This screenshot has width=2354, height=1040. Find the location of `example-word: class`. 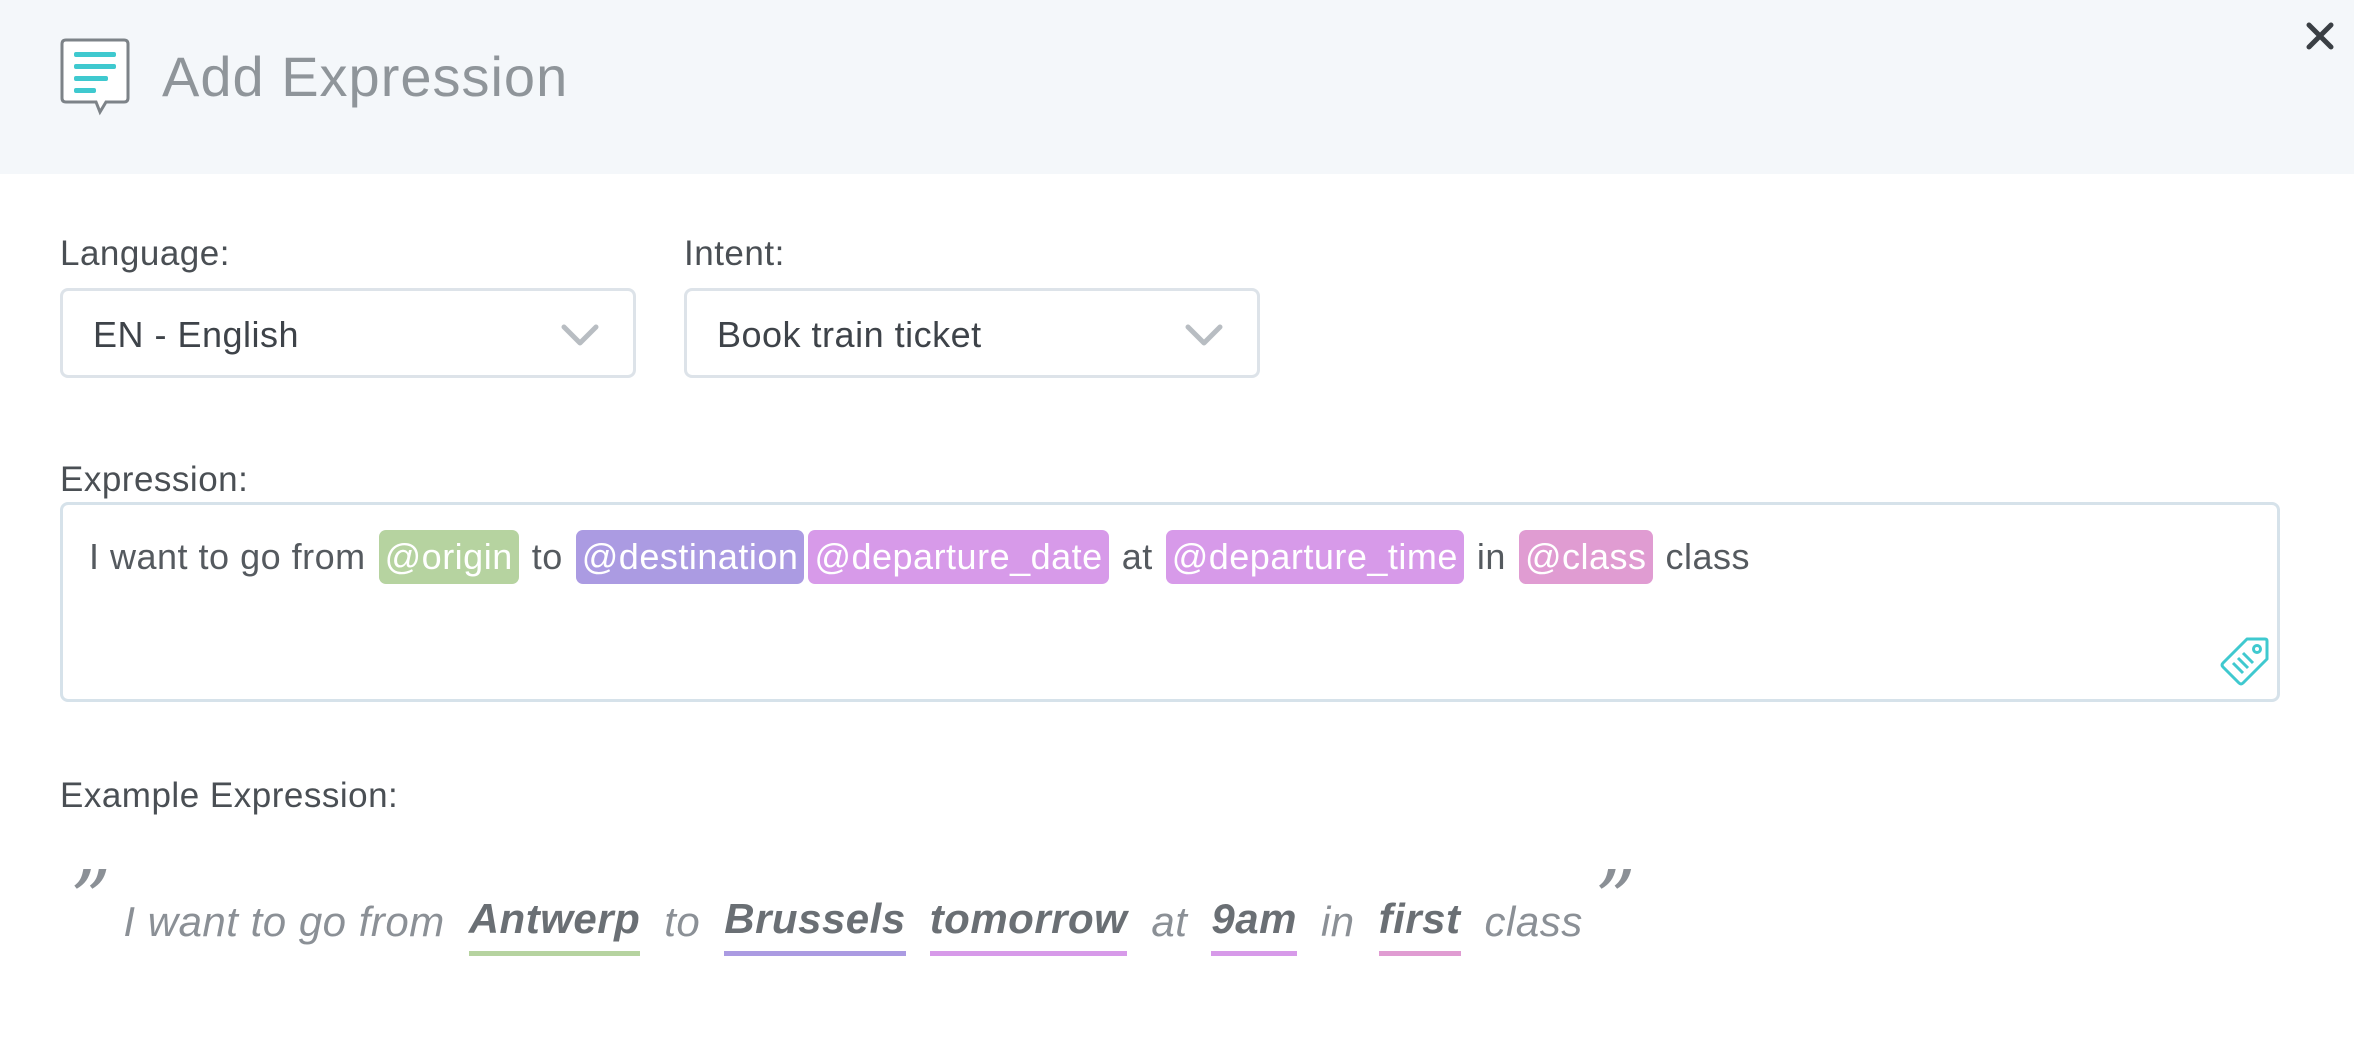

example-word: class is located at coordinates (1533, 921).